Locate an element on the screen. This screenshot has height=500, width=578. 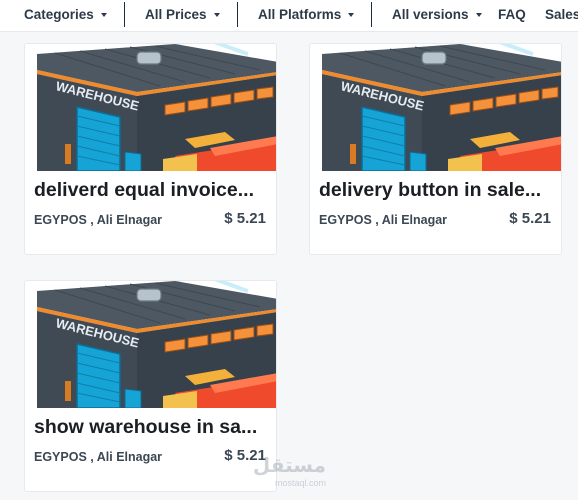
platforms-label: All Platforms is located at coordinates (300, 14).